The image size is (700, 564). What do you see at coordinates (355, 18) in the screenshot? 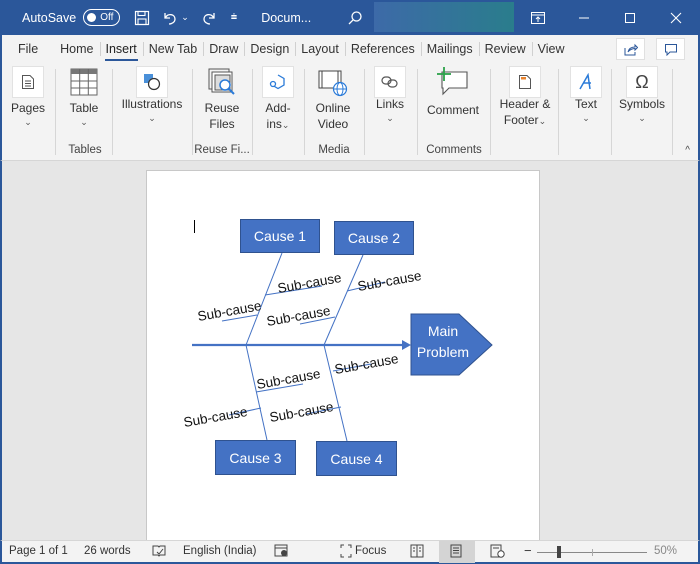
I see `search-icon` at bounding box center [355, 18].